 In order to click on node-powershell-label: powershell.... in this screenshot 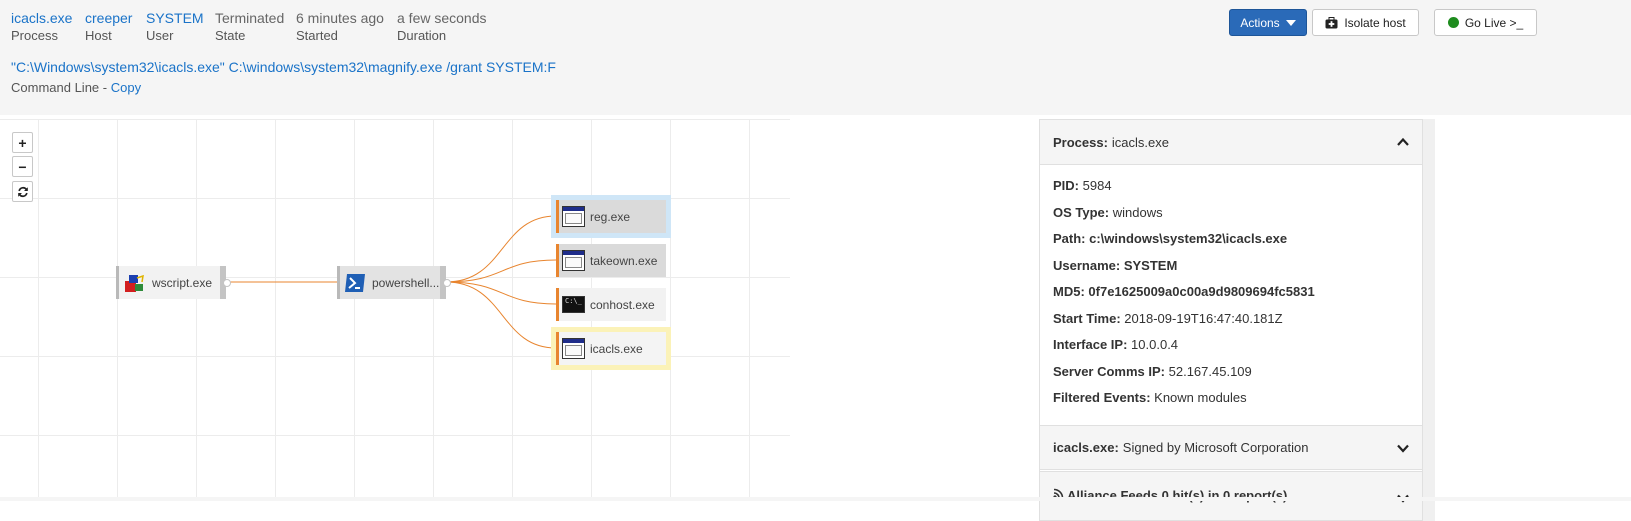, I will do `click(407, 282)`.